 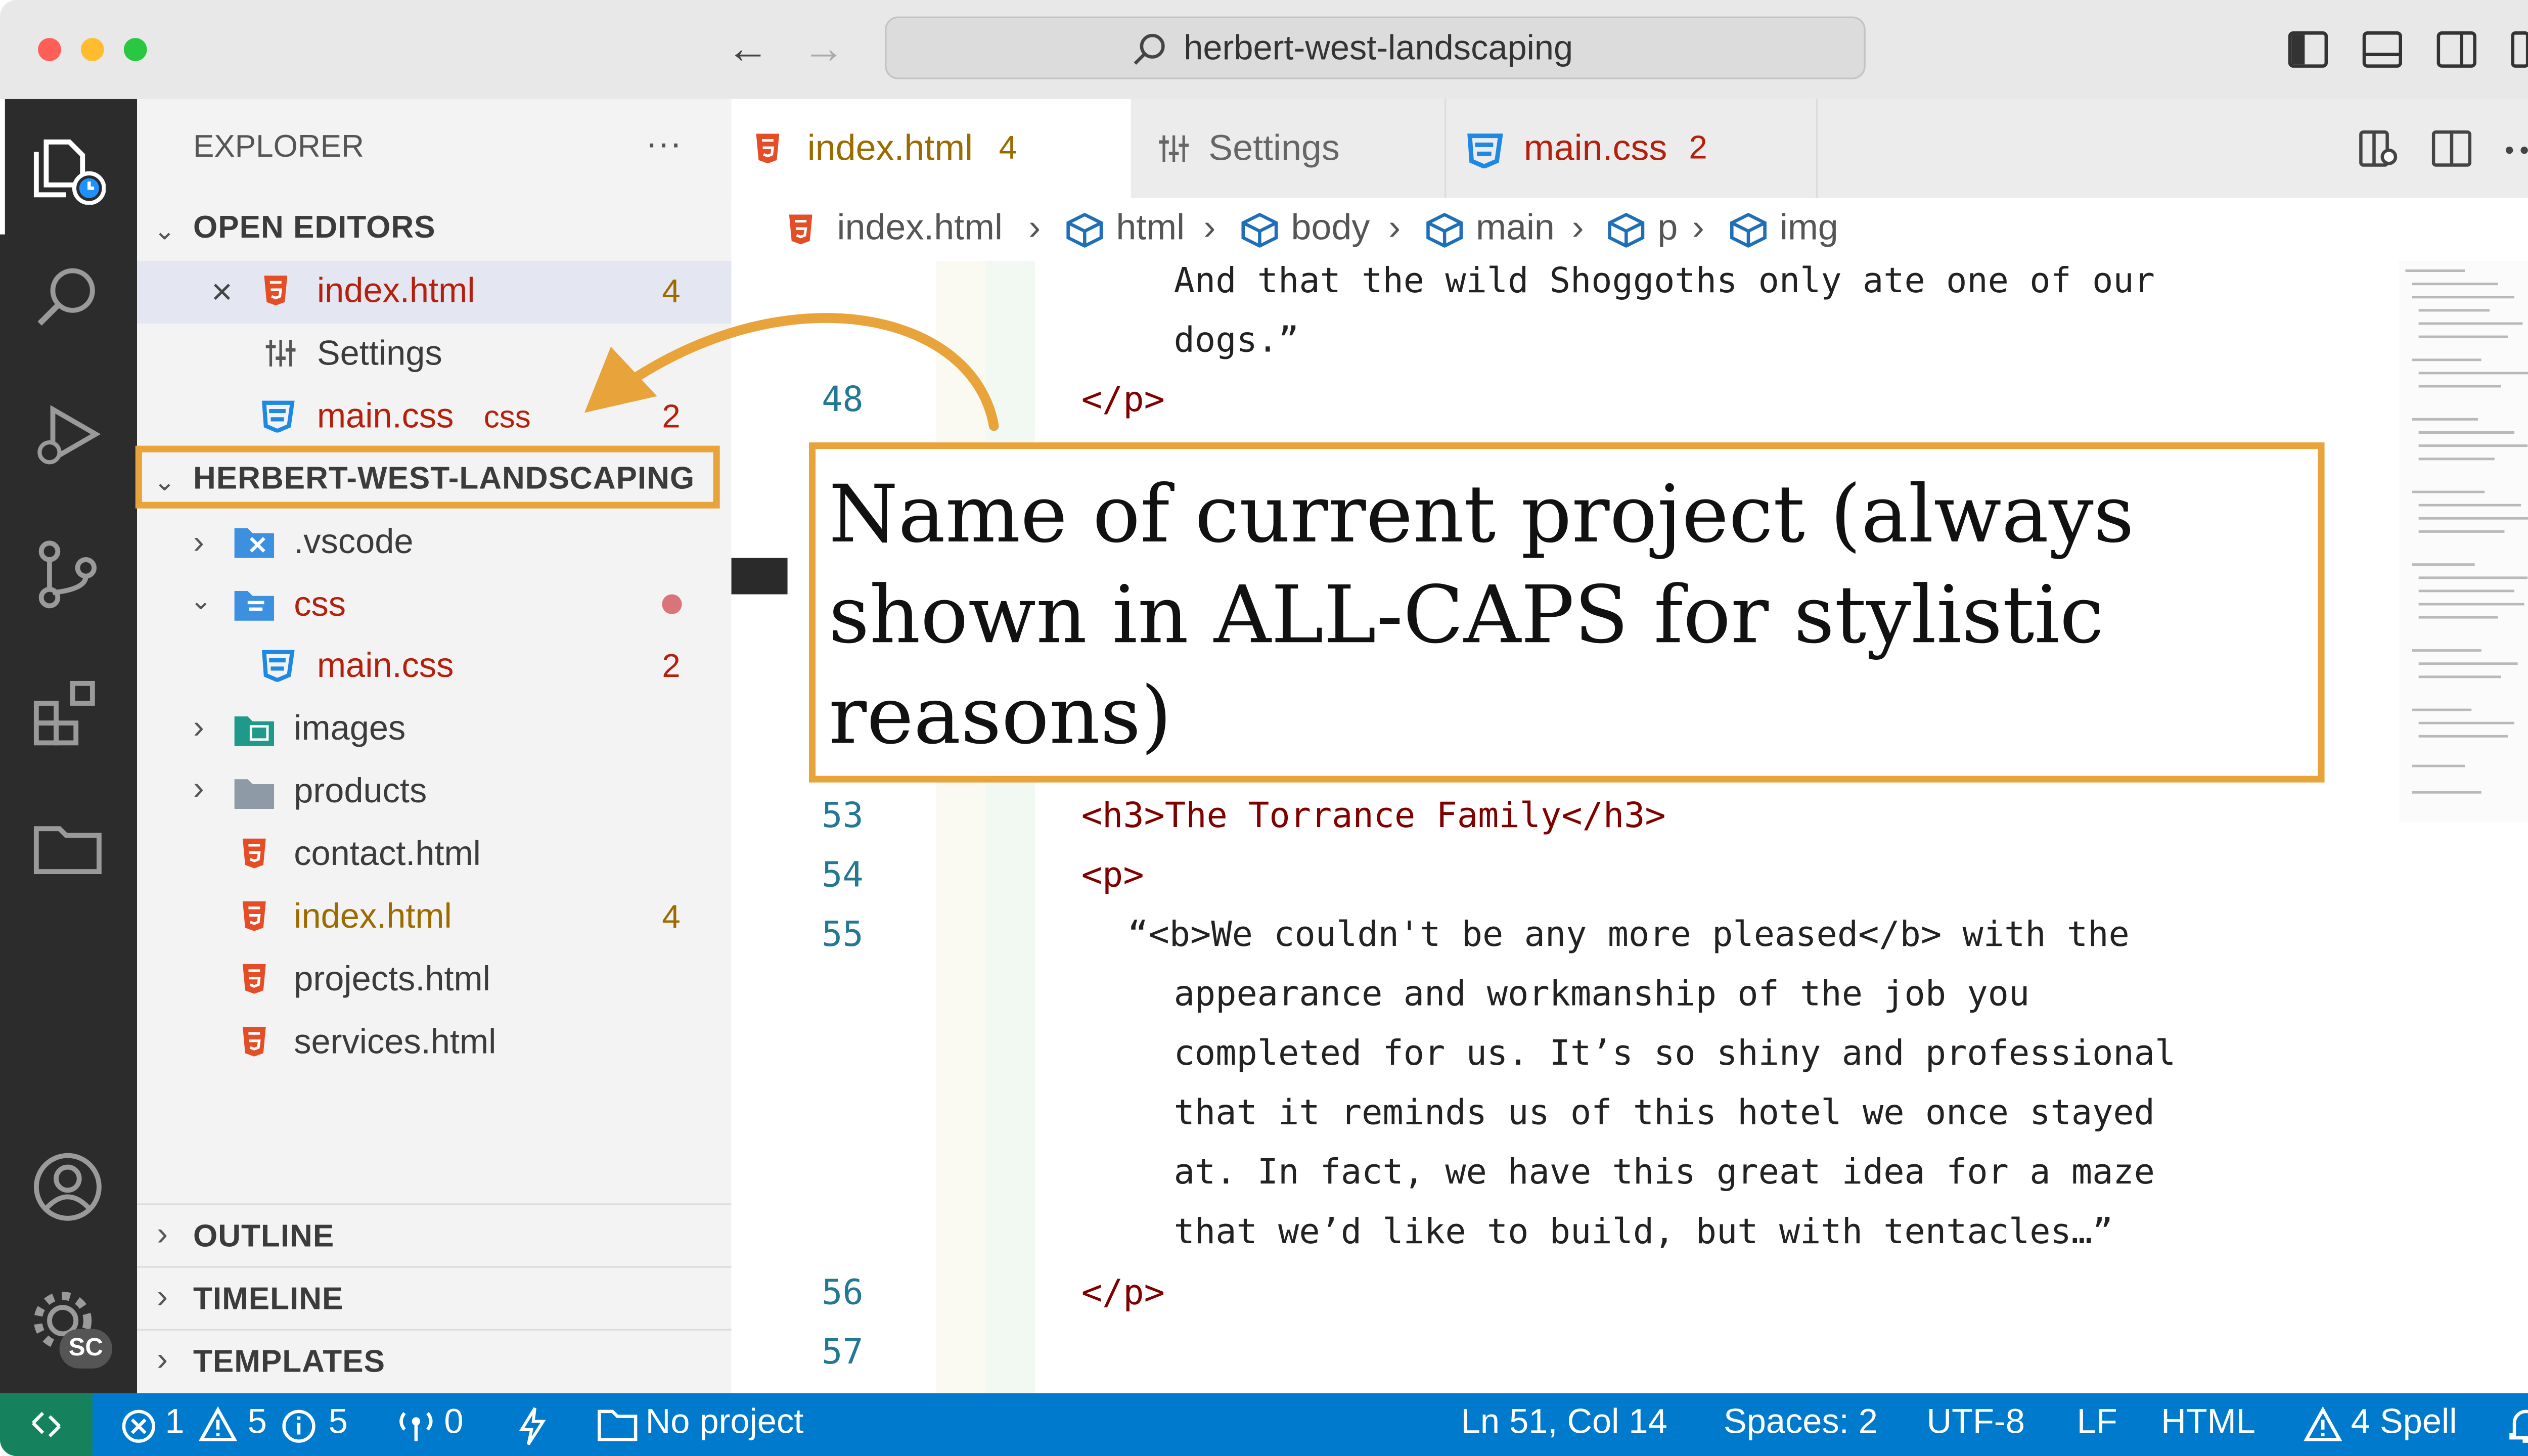 What do you see at coordinates (1374, 815) in the screenshot?
I see `code-line: <h3>The Torrance Family</h3>` at bounding box center [1374, 815].